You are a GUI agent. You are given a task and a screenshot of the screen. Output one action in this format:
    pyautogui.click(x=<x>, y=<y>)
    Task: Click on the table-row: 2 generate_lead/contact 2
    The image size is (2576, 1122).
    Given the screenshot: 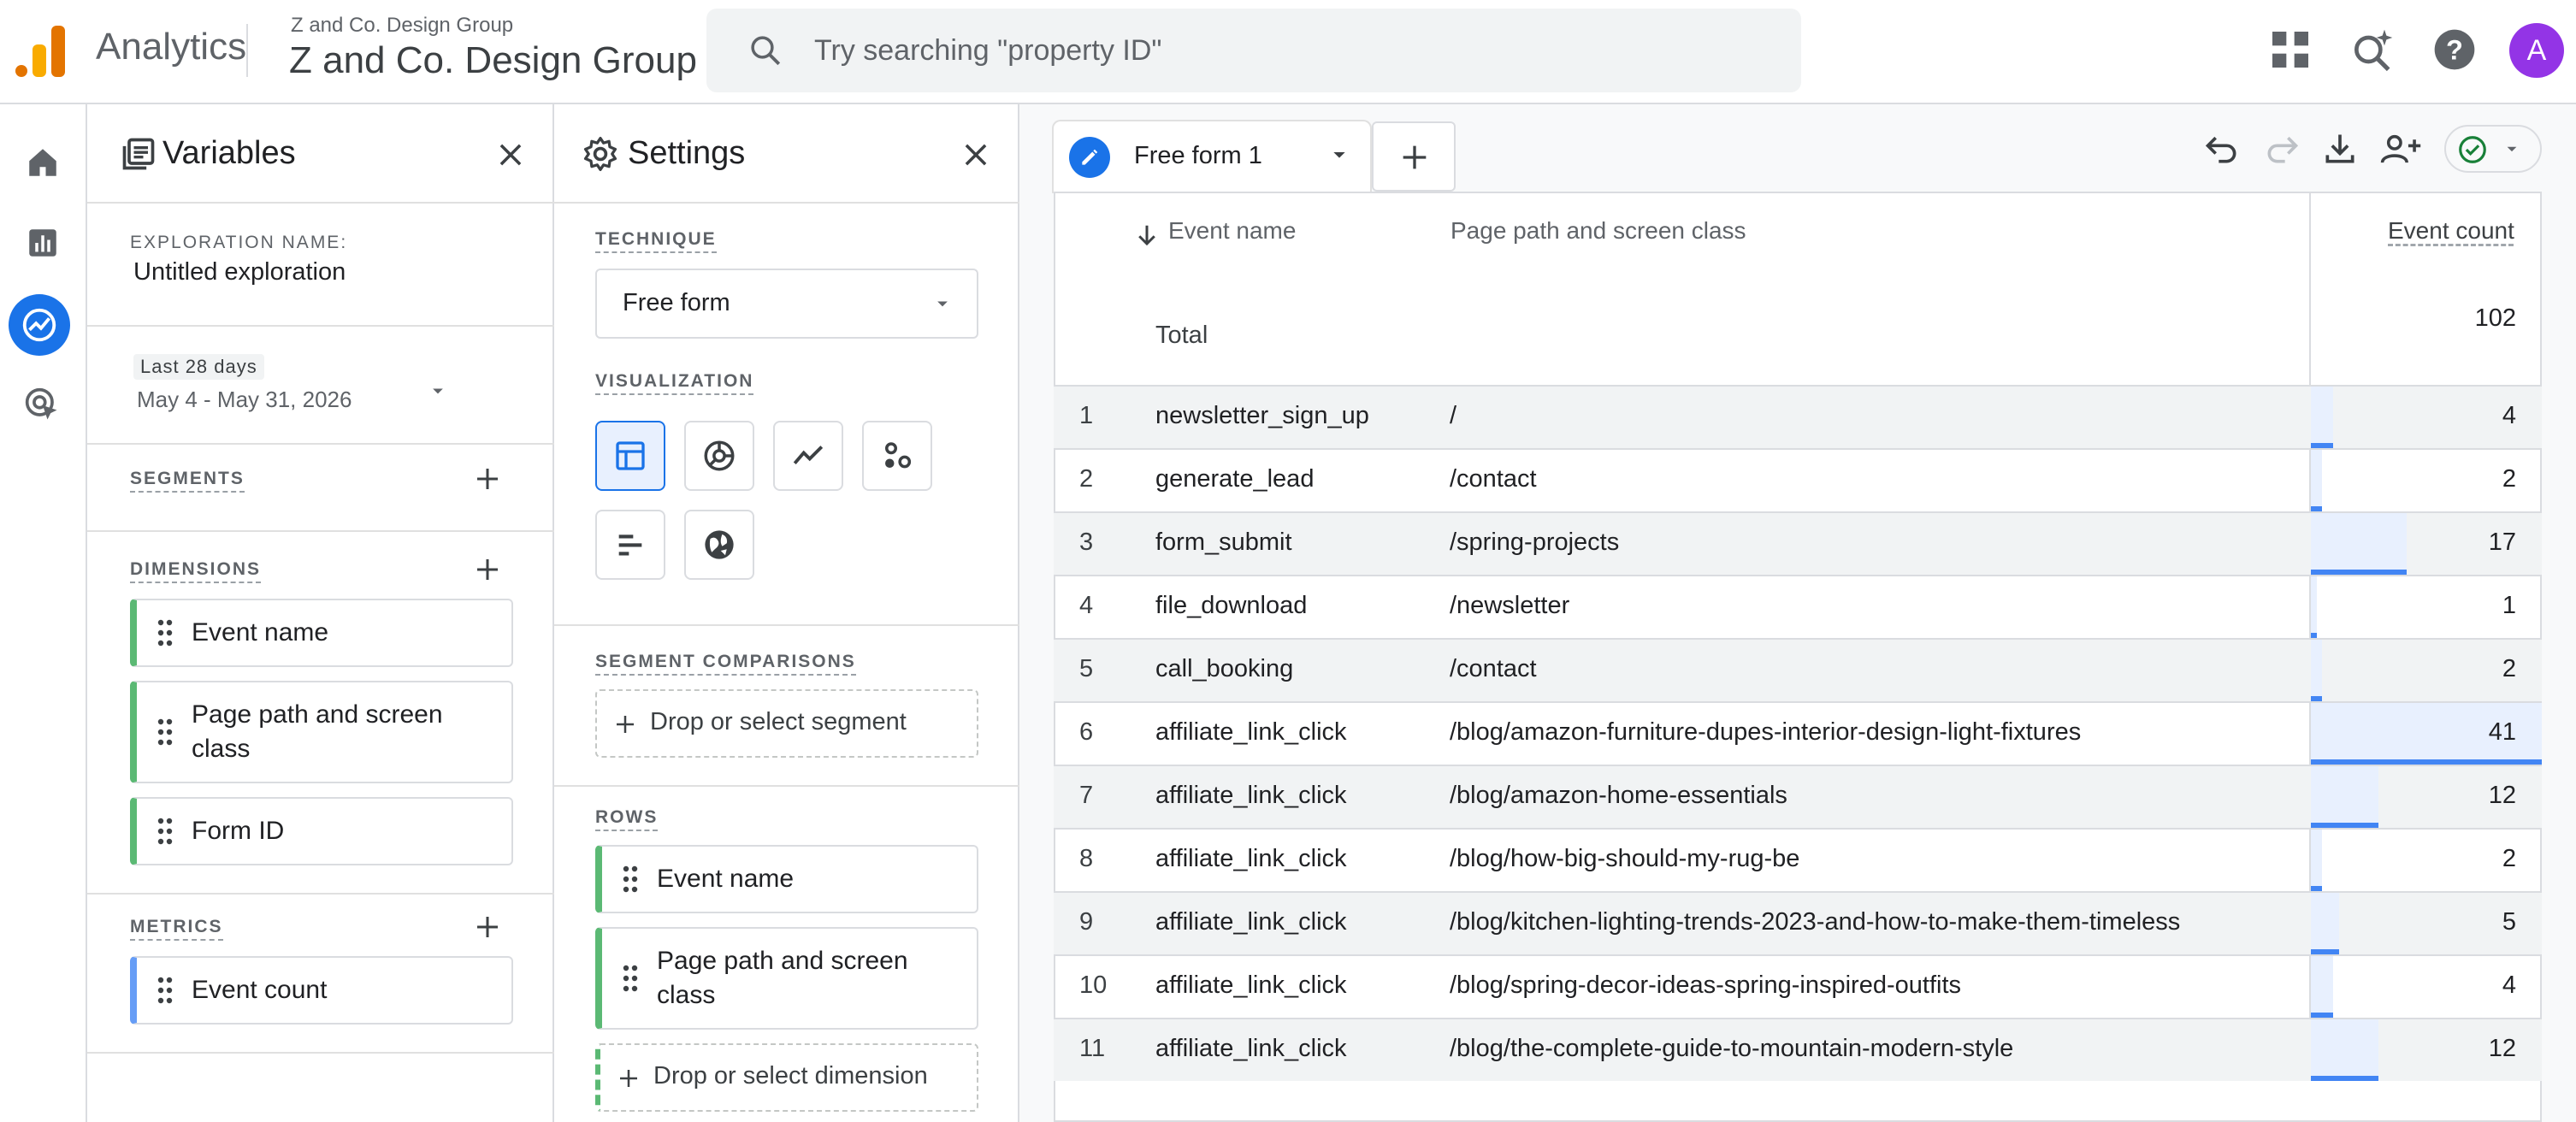 What is the action you would take?
    pyautogui.click(x=1798, y=480)
    